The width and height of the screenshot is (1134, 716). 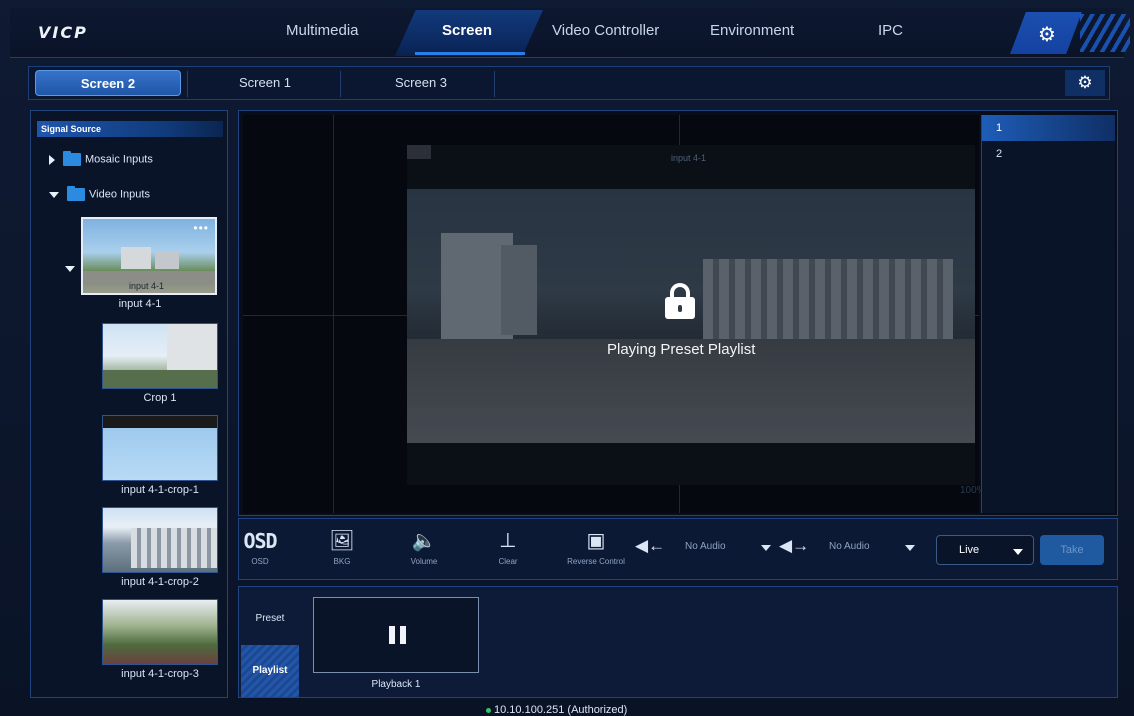 What do you see at coordinates (985, 550) in the screenshot?
I see `mode-select: Live` at bounding box center [985, 550].